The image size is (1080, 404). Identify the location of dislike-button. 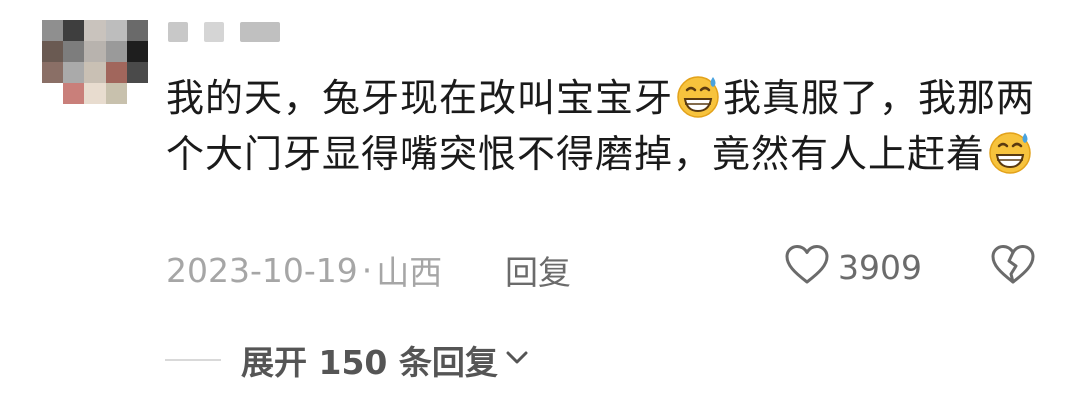
(1013, 267).